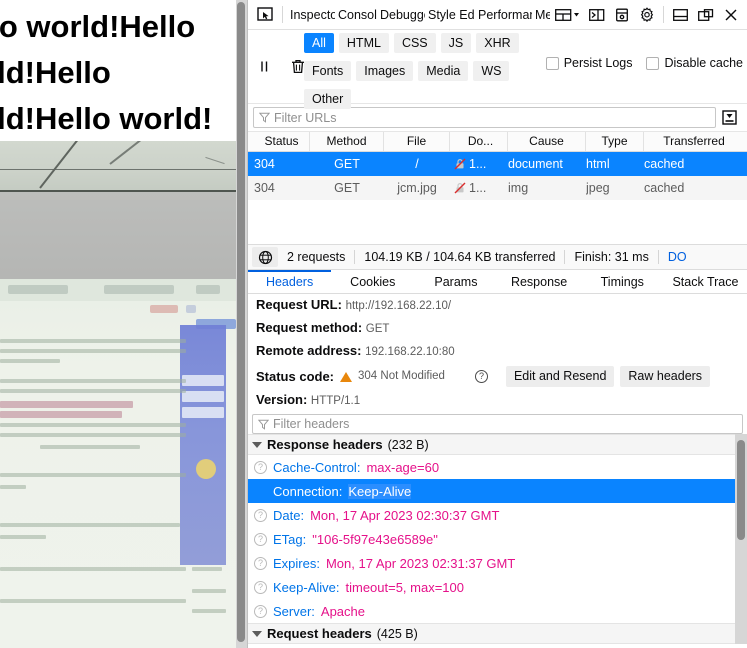 Image resolution: width=747 pixels, height=648 pixels. I want to click on tab-performance: Performance, so click(503, 15).